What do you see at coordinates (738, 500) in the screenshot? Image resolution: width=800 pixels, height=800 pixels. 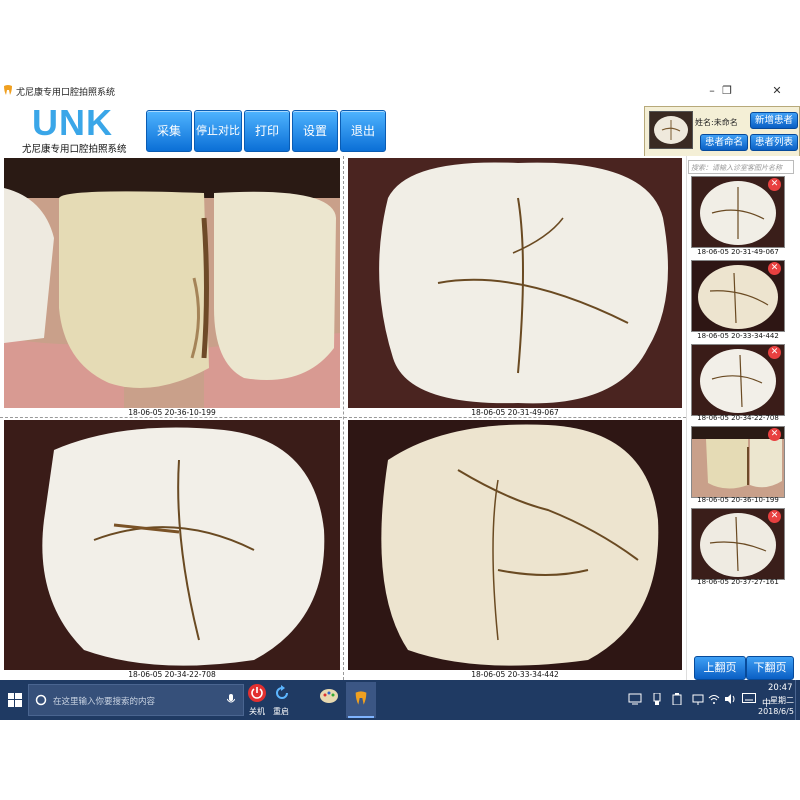 I see `thumbnail-caption: 18-06-05 20-36-10-199` at bounding box center [738, 500].